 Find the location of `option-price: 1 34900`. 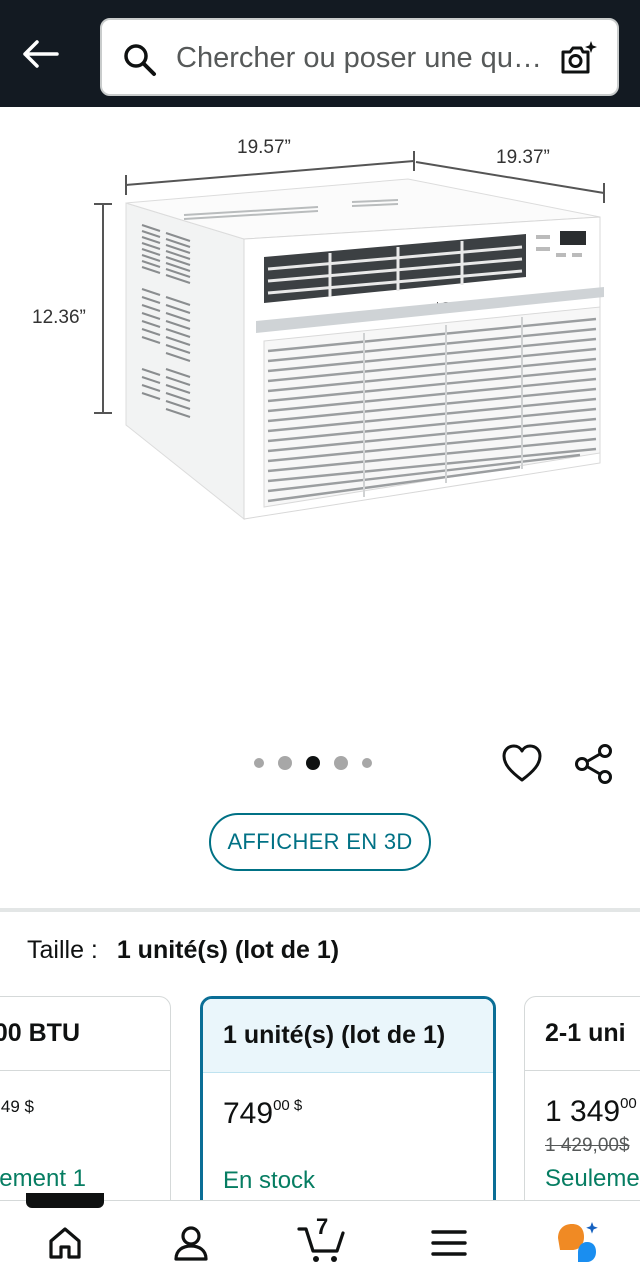

option-price: 1 34900 is located at coordinates (591, 1112).